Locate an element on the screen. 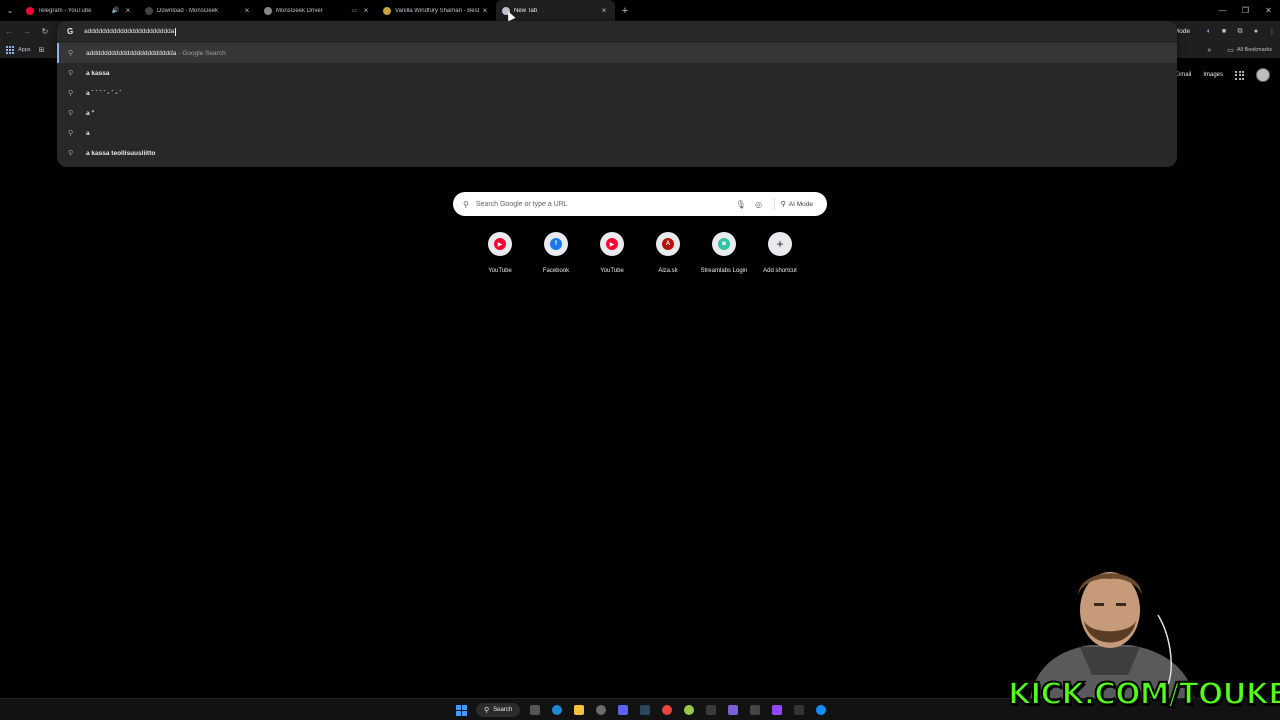 The height and width of the screenshot is (720, 1280). avatar is located at coordinates (1263, 75).